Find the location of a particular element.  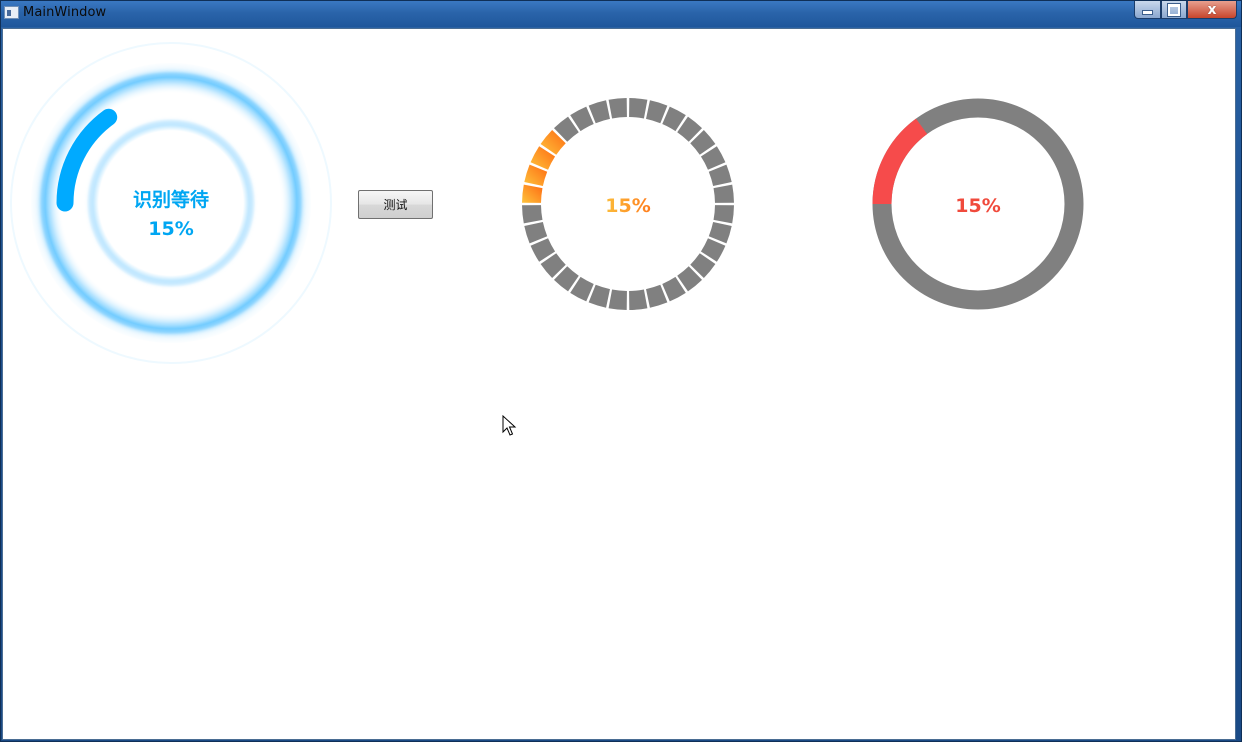

ring2-percent: 15% is located at coordinates (627, 206).